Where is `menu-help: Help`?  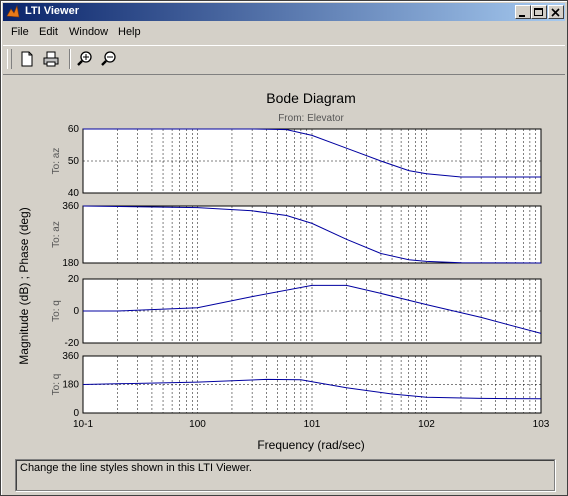
menu-help: Help is located at coordinates (129, 32).